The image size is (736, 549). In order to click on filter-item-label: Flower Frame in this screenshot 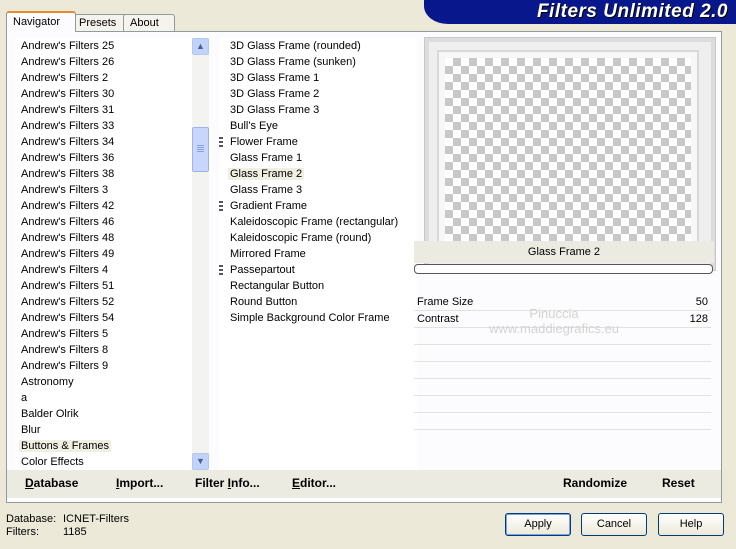, I will do `click(264, 142)`.